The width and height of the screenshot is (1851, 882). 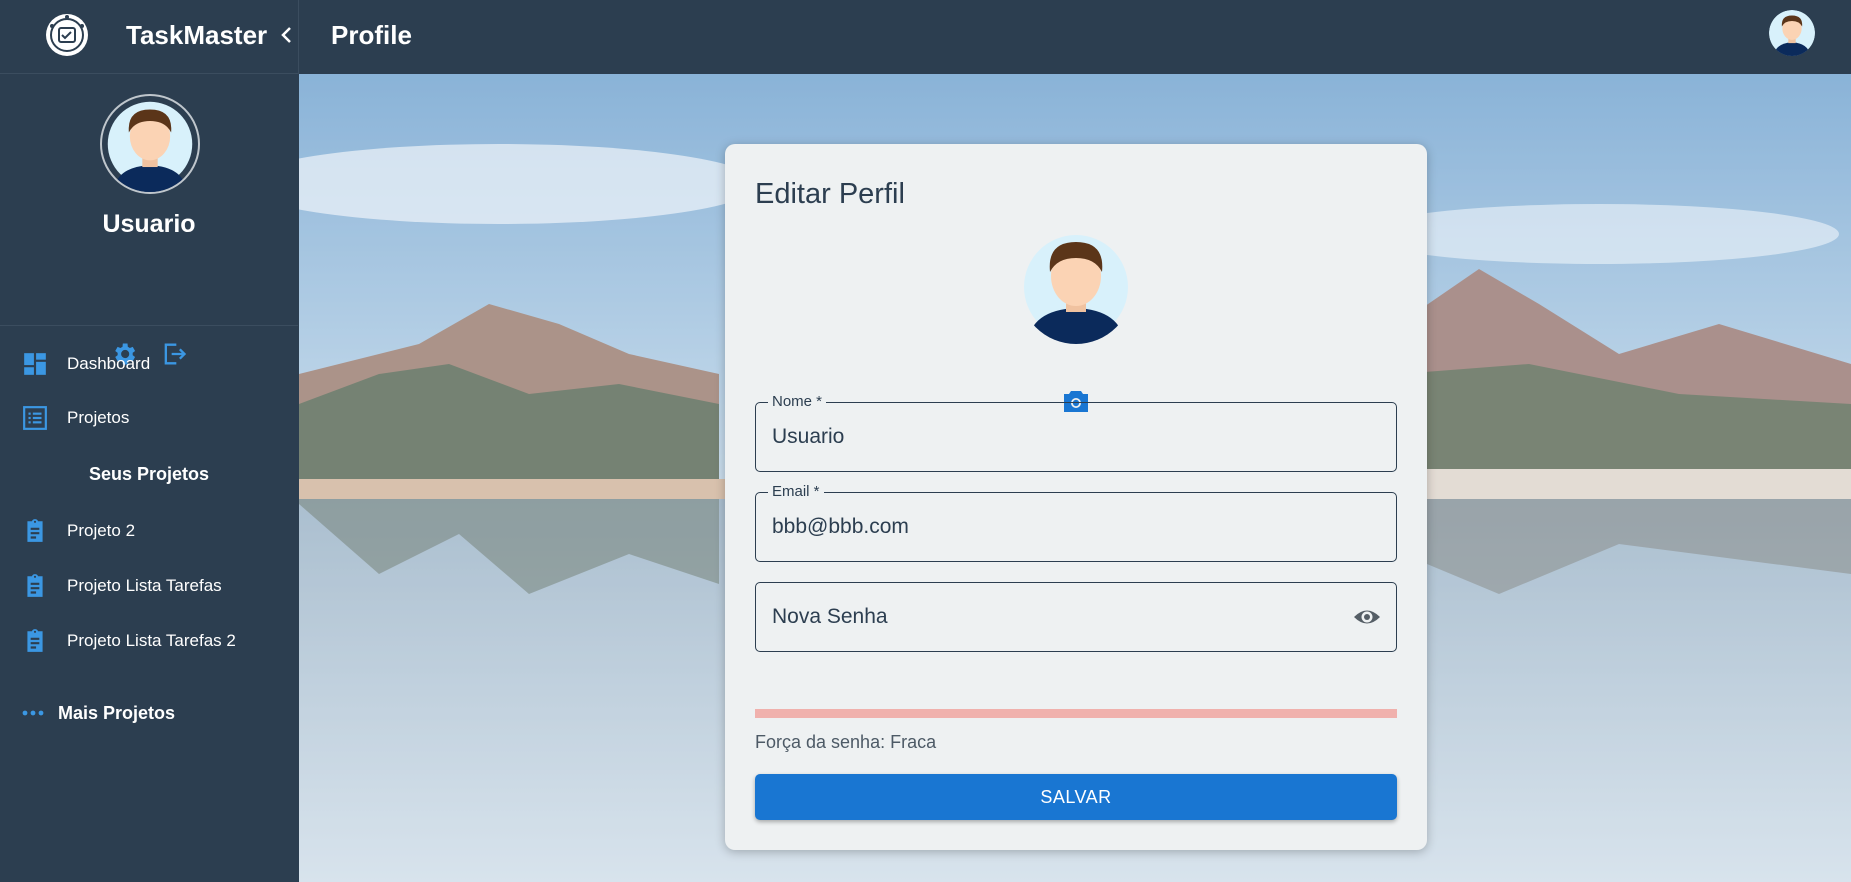 I want to click on save-button: SALVAR, so click(x=1076, y=797).